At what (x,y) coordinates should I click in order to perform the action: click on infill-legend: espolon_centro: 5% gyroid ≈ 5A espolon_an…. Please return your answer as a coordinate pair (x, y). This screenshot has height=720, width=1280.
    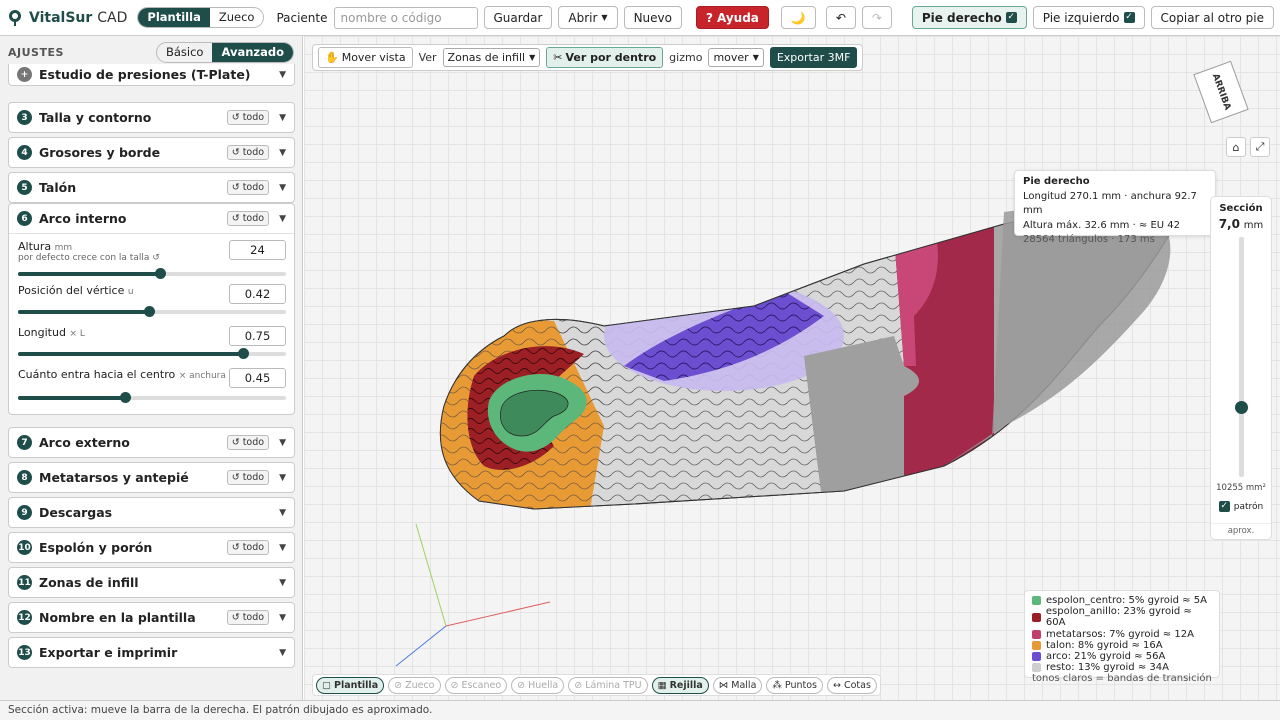
    Looking at the image, I should click on (1122, 637).